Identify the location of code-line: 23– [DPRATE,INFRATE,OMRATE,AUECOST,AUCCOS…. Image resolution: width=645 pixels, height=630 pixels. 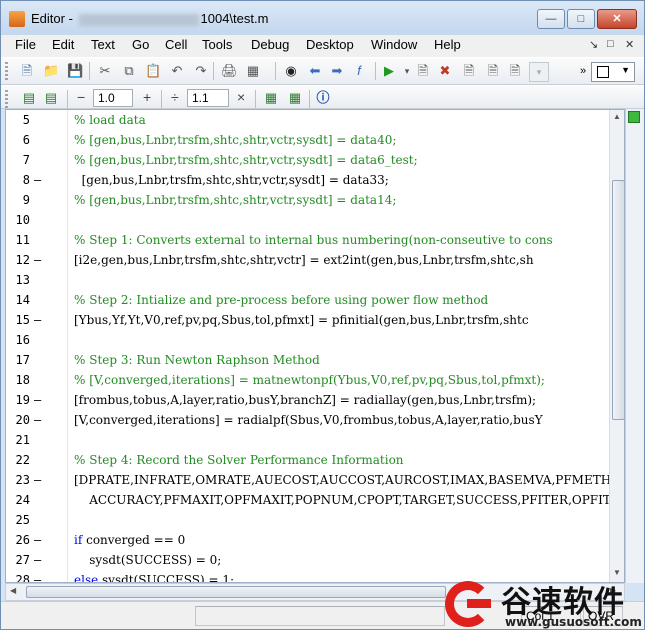
(308, 480).